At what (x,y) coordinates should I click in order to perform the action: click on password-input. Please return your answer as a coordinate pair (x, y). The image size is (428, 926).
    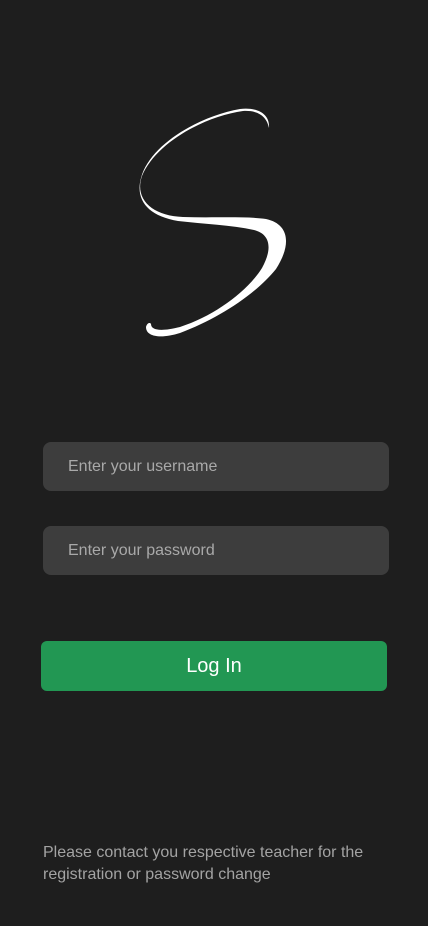
    Looking at the image, I should click on (216, 550).